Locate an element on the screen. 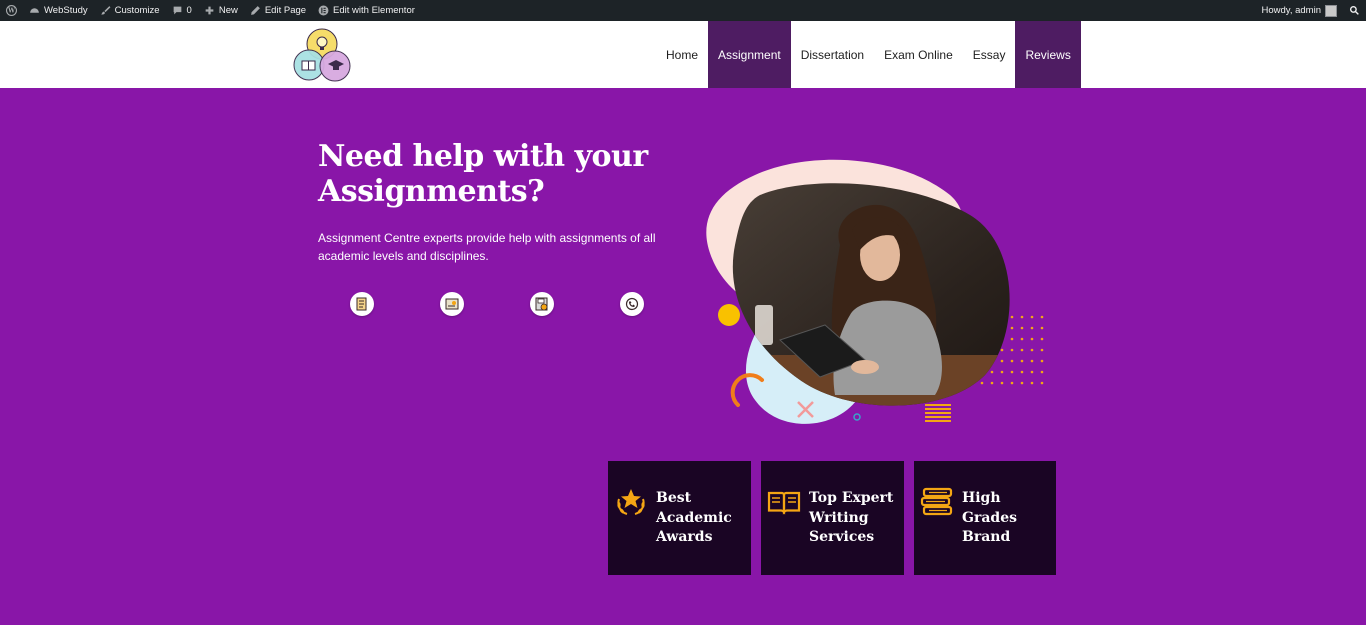  nav-assignment: Assignment is located at coordinates (749, 54).